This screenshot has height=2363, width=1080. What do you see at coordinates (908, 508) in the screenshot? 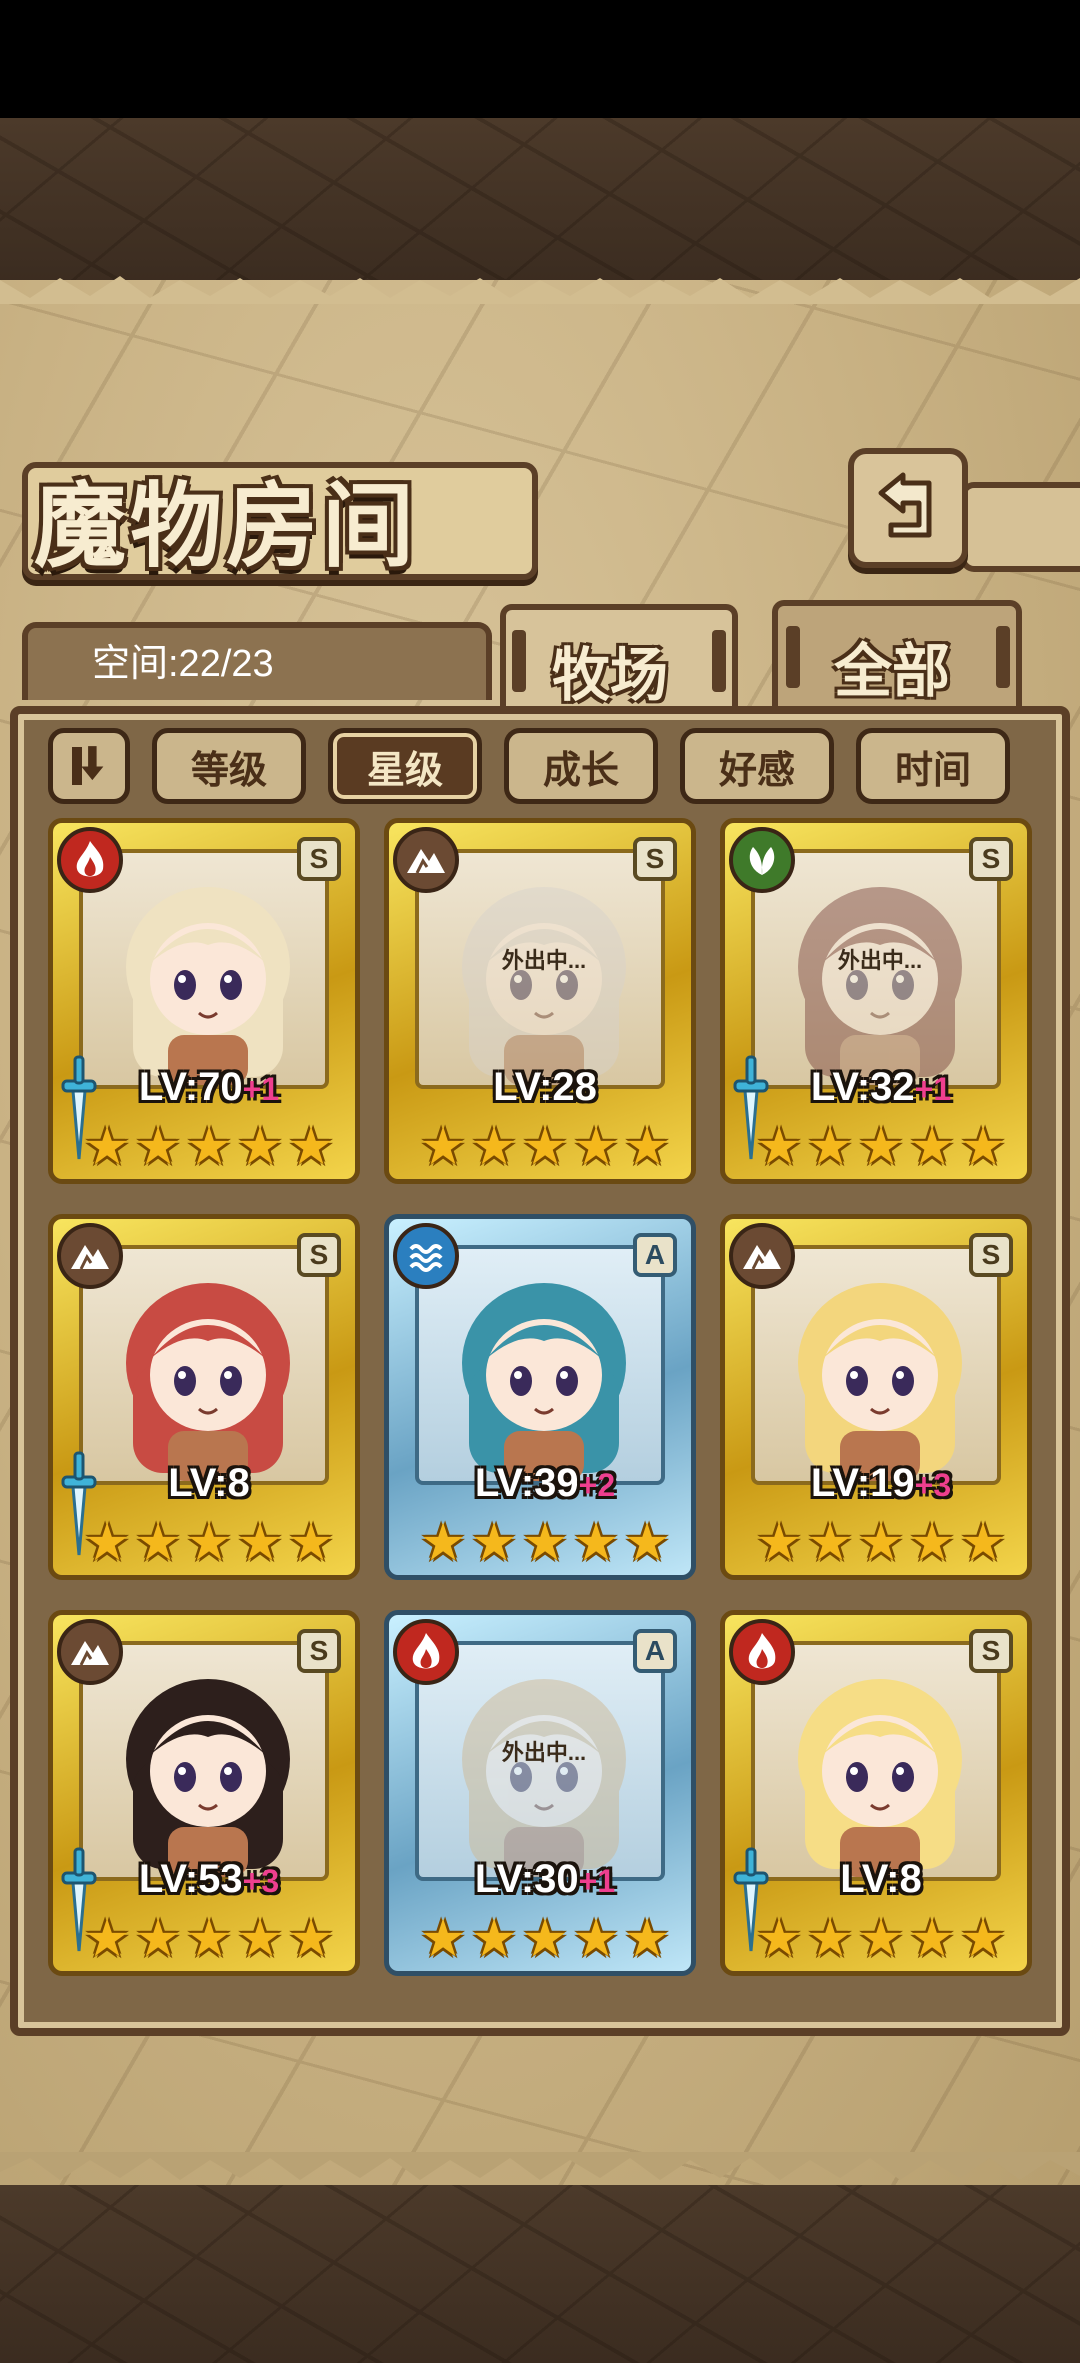
I see `back-button` at bounding box center [908, 508].